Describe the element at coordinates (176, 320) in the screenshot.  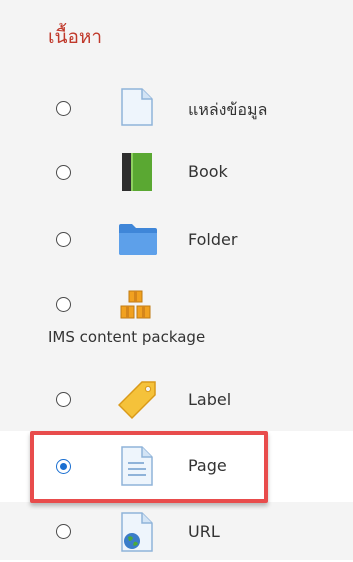
I see `activity-option-ims-package: IMS content package` at that location.